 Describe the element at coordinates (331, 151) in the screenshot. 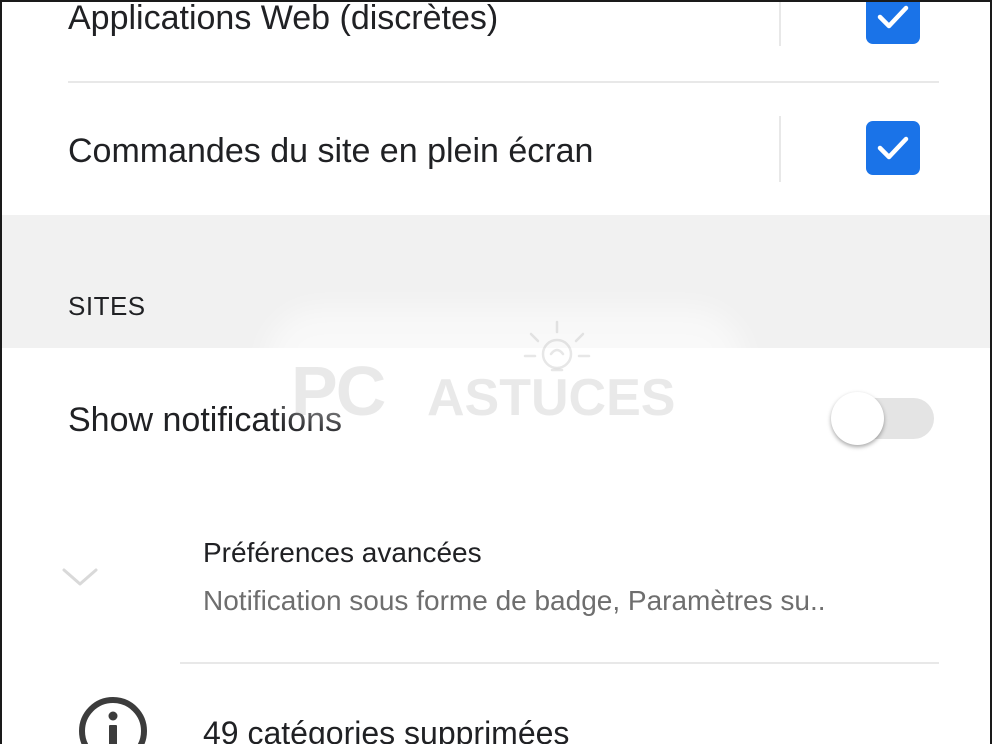

I see `fullscreen-controls-label: Commandes du site en plein écran` at that location.